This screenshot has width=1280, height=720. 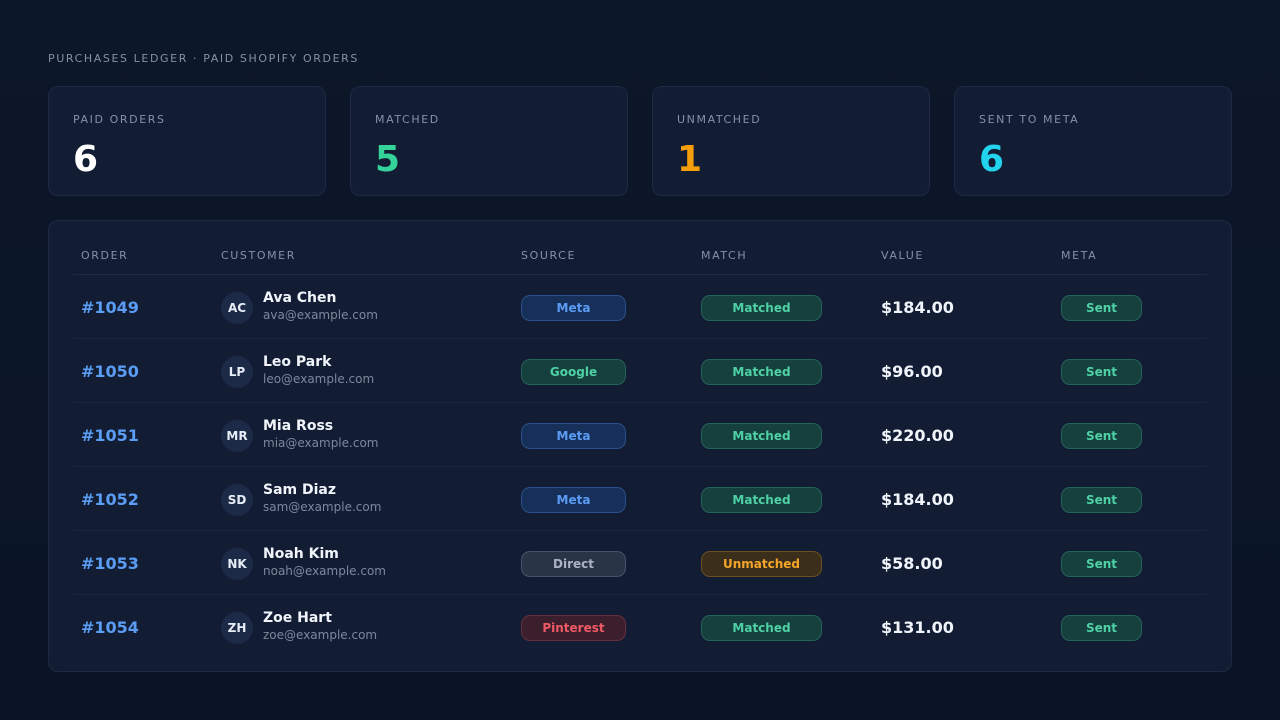 I want to click on stat-label: UNMATCHED, so click(x=719, y=119).